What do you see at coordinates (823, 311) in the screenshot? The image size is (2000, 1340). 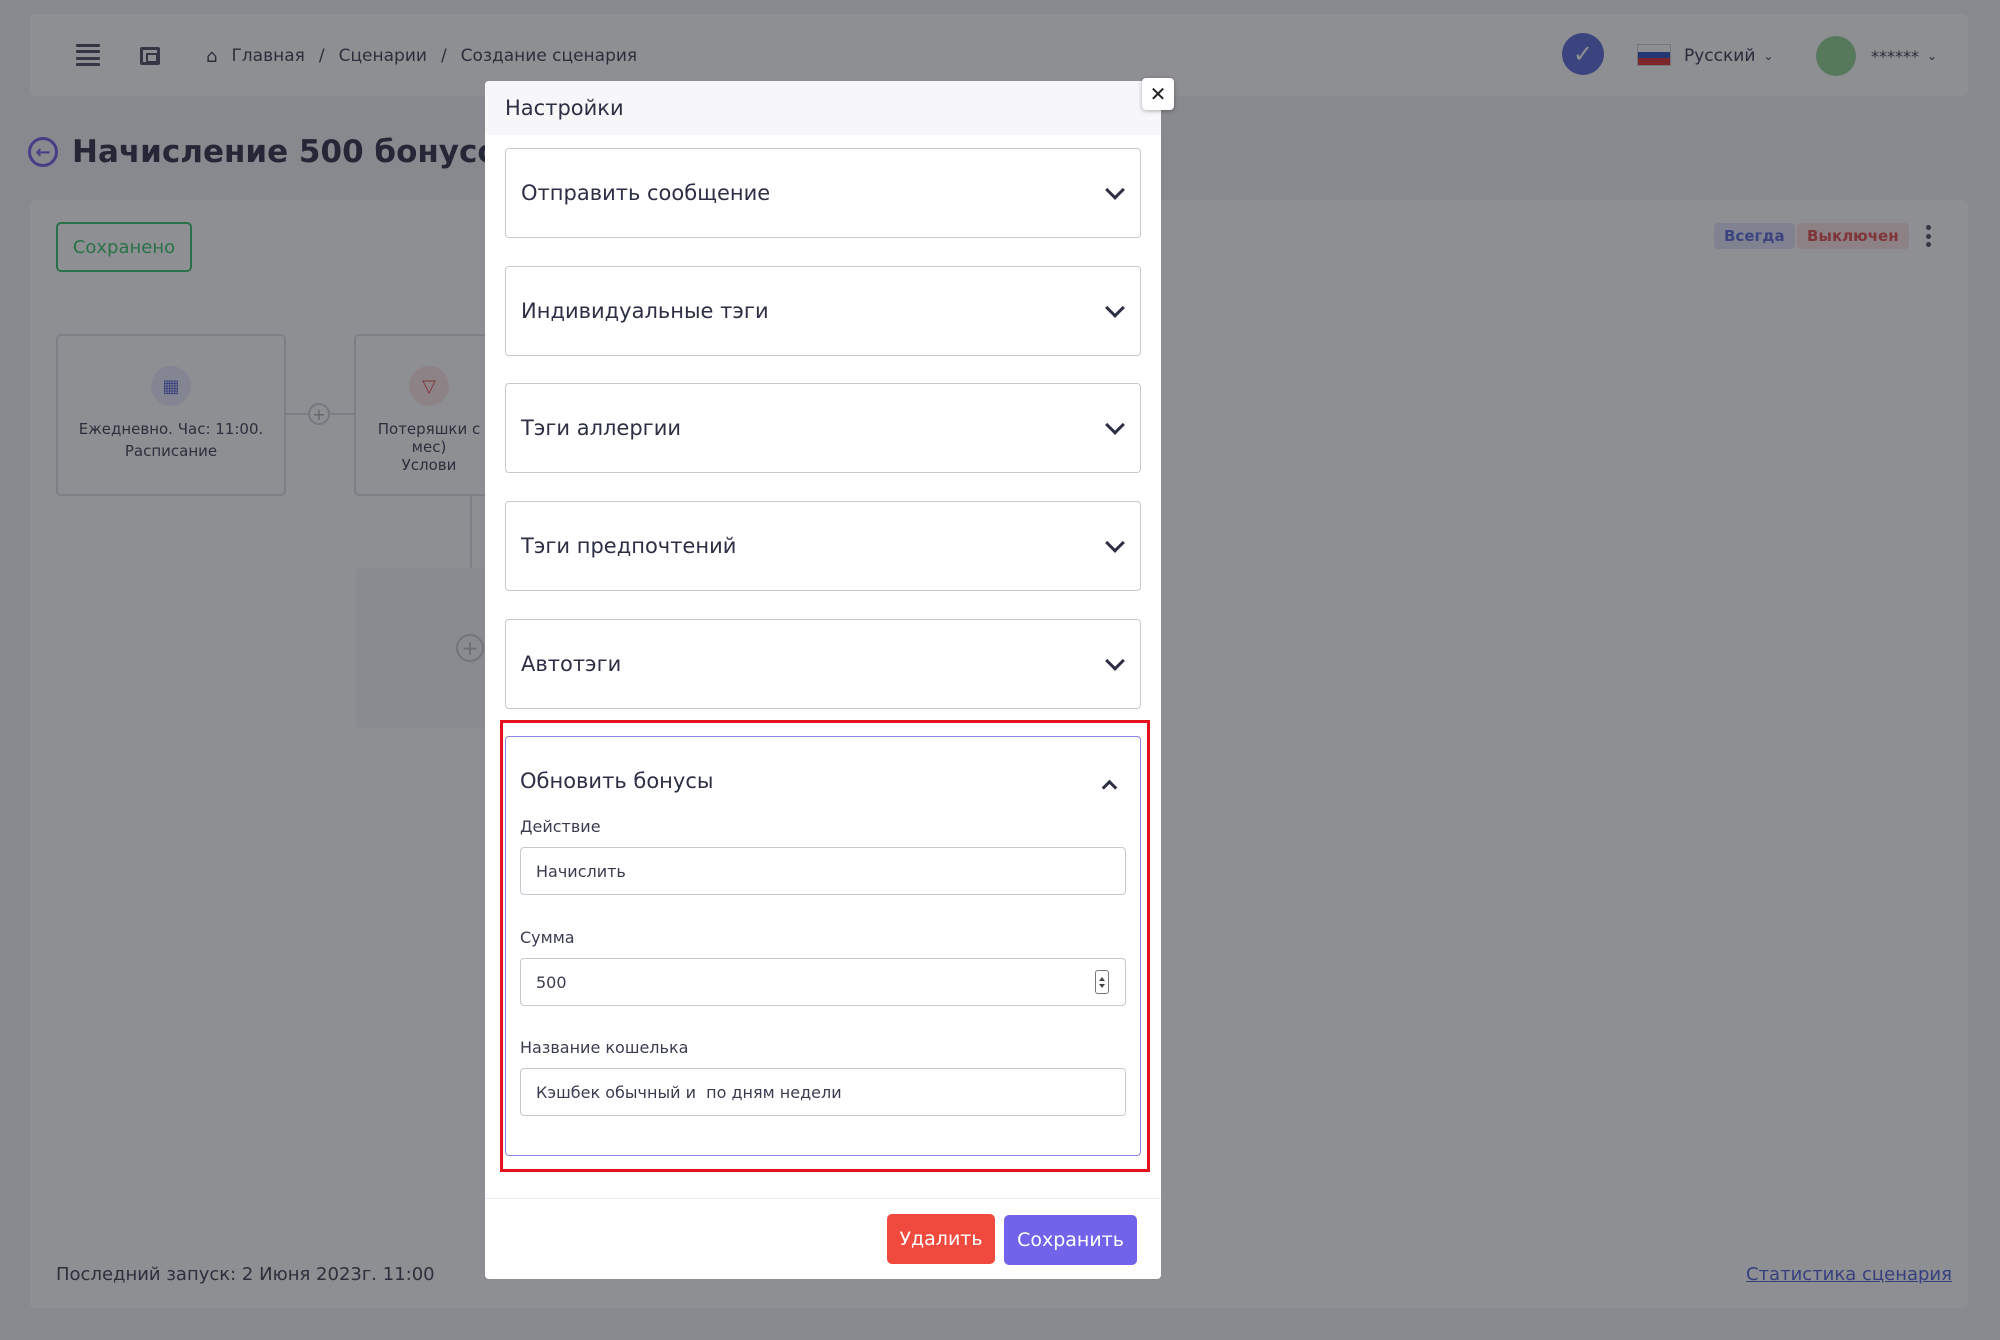 I see `accordion-individual-tags: Индивидуальные тэги` at bounding box center [823, 311].